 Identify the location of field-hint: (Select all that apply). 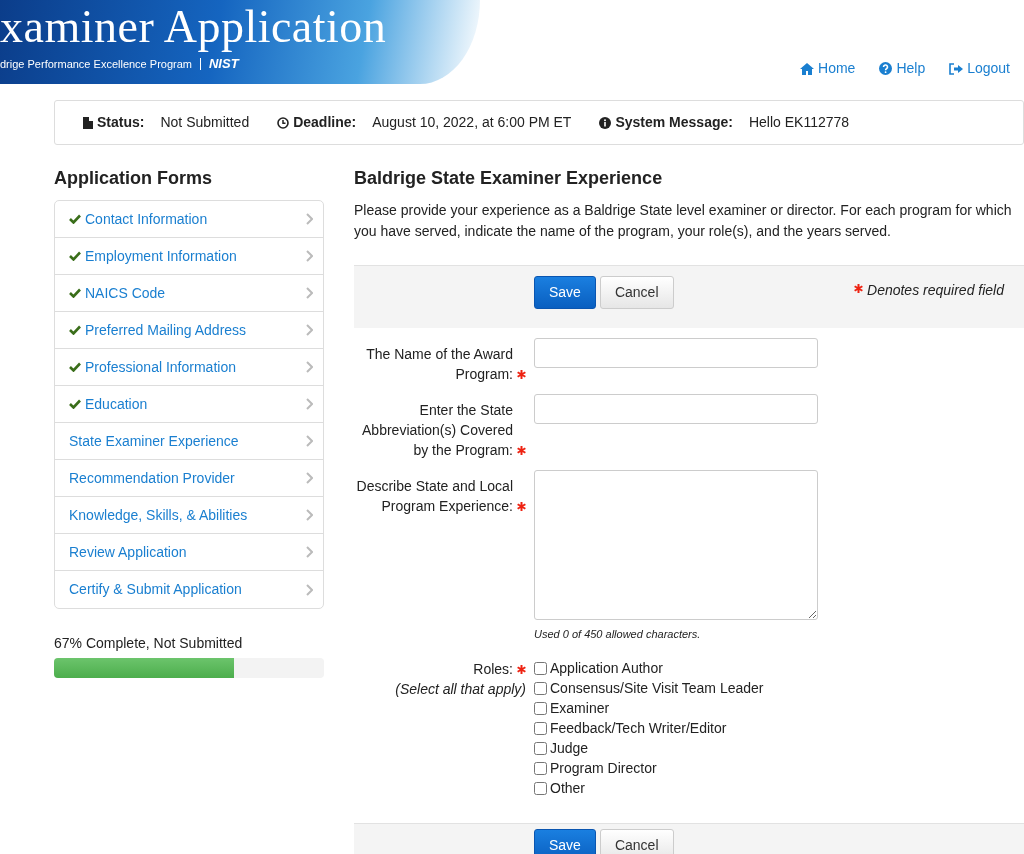
(460, 689).